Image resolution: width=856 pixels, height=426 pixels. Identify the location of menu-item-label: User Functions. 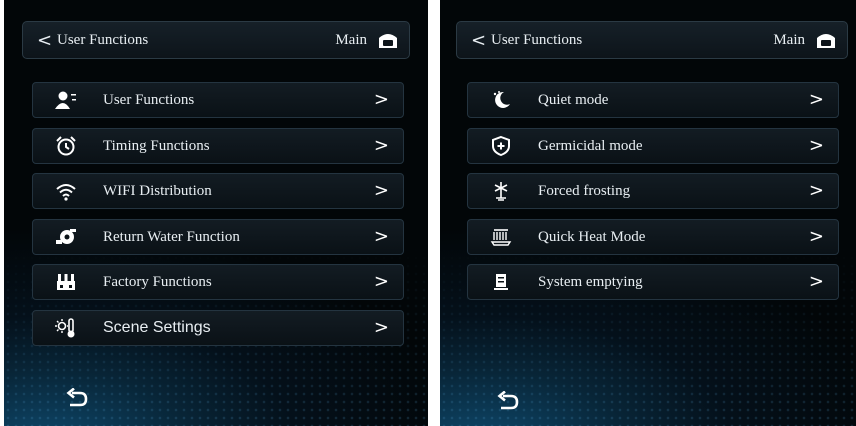
(149, 100).